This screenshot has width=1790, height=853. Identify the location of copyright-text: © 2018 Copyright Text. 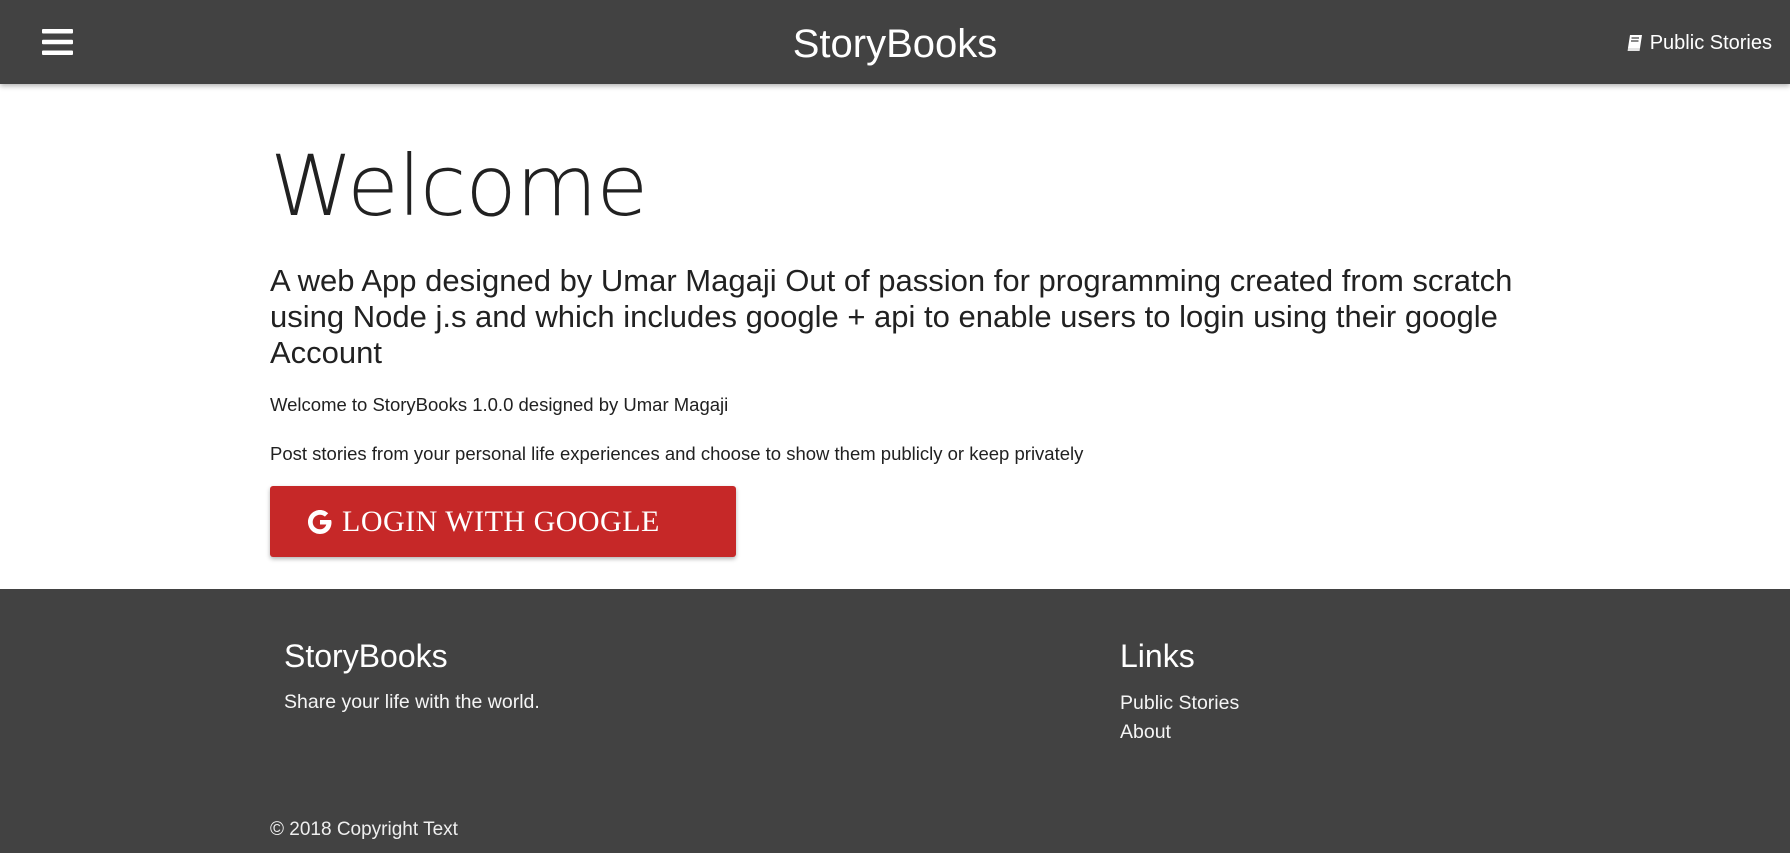
(364, 829).